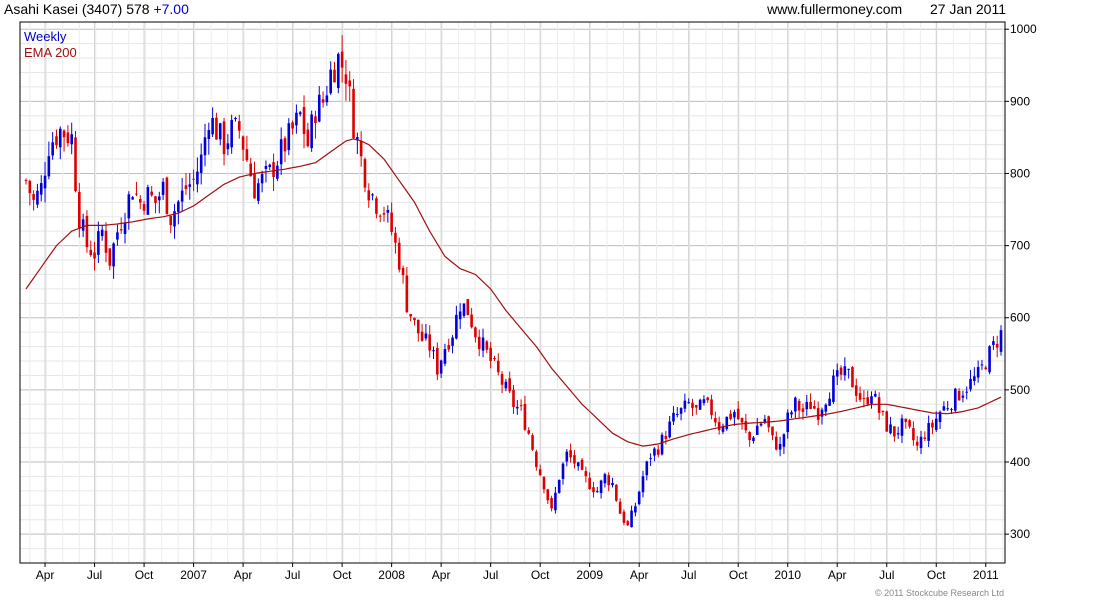 This screenshot has height=600, width=1100. Describe the element at coordinates (193, 575) in the screenshot. I see `x-tick-label: 2007` at that location.